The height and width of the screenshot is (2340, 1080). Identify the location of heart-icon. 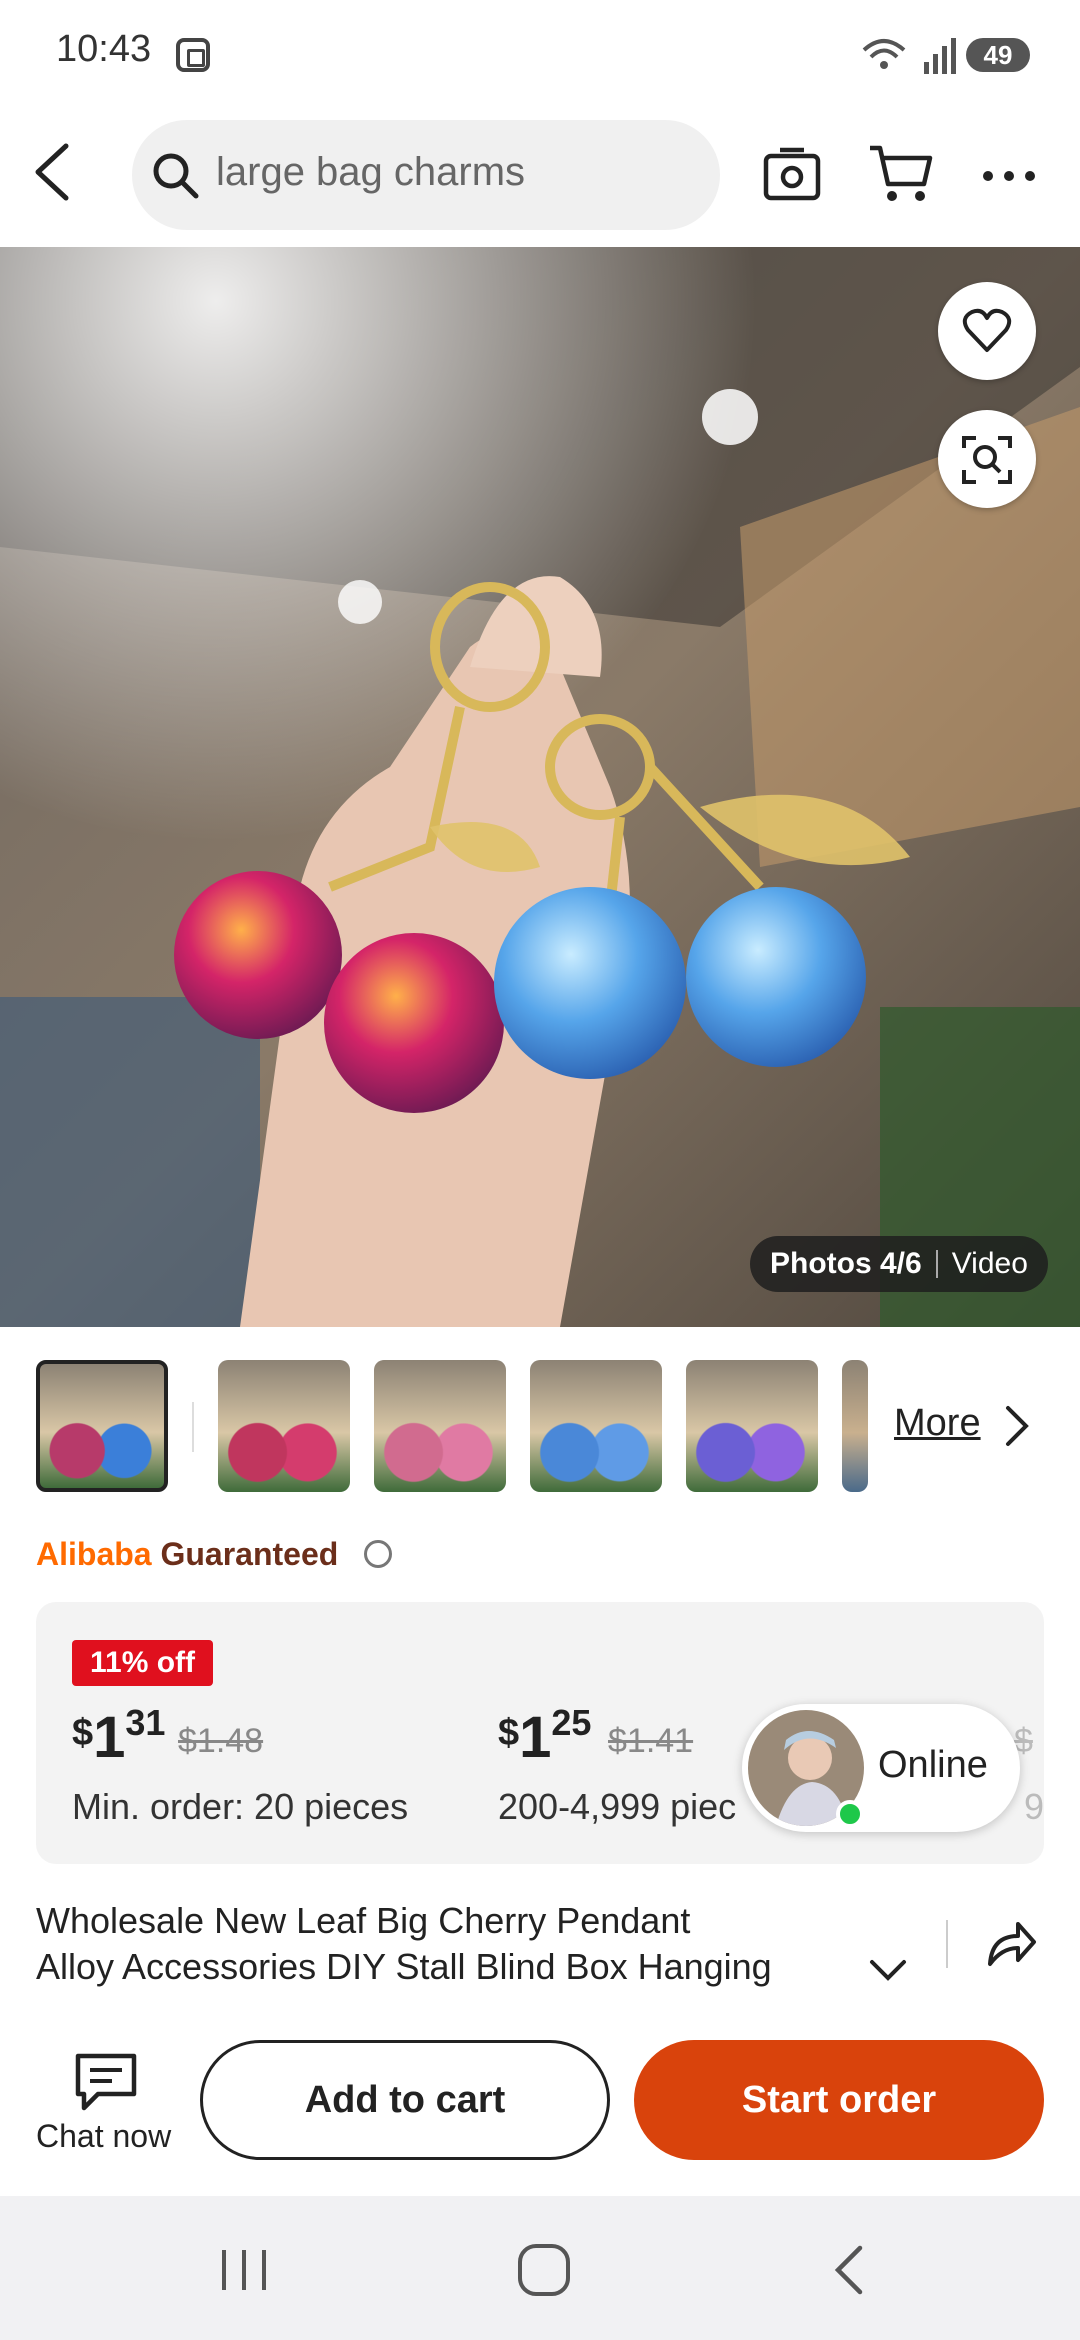
(987, 330).